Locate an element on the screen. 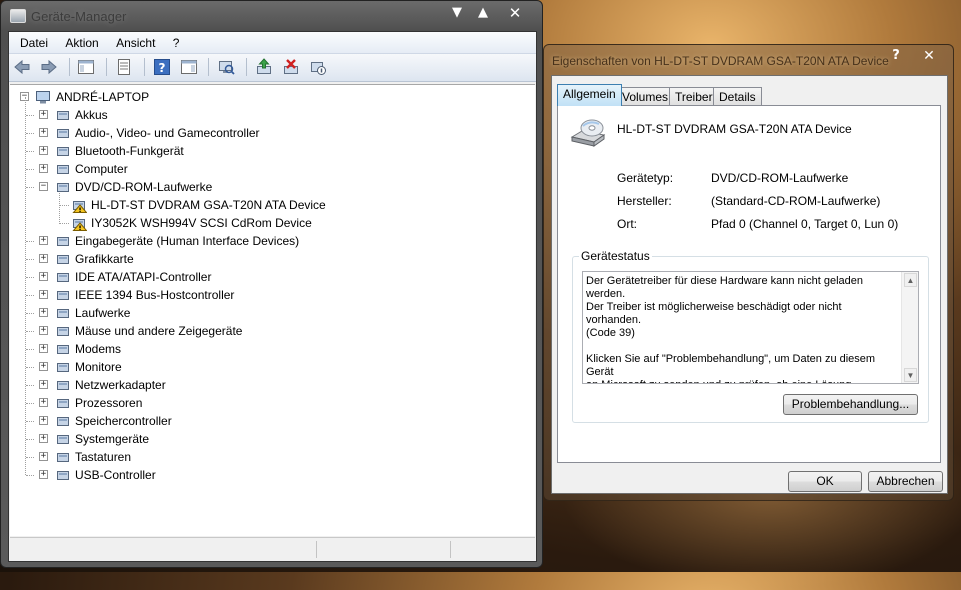 This screenshot has height=590, width=961. menu-help: ? is located at coordinates (176, 43).